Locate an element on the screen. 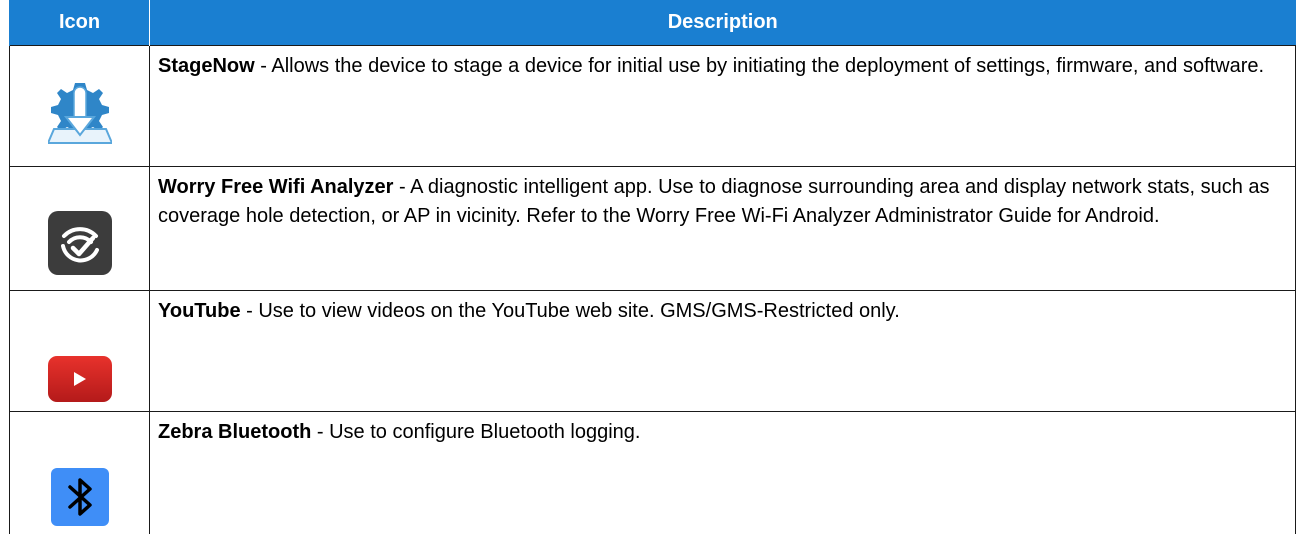 The width and height of the screenshot is (1304, 558). app-name: StageNow is located at coordinates (206, 66).